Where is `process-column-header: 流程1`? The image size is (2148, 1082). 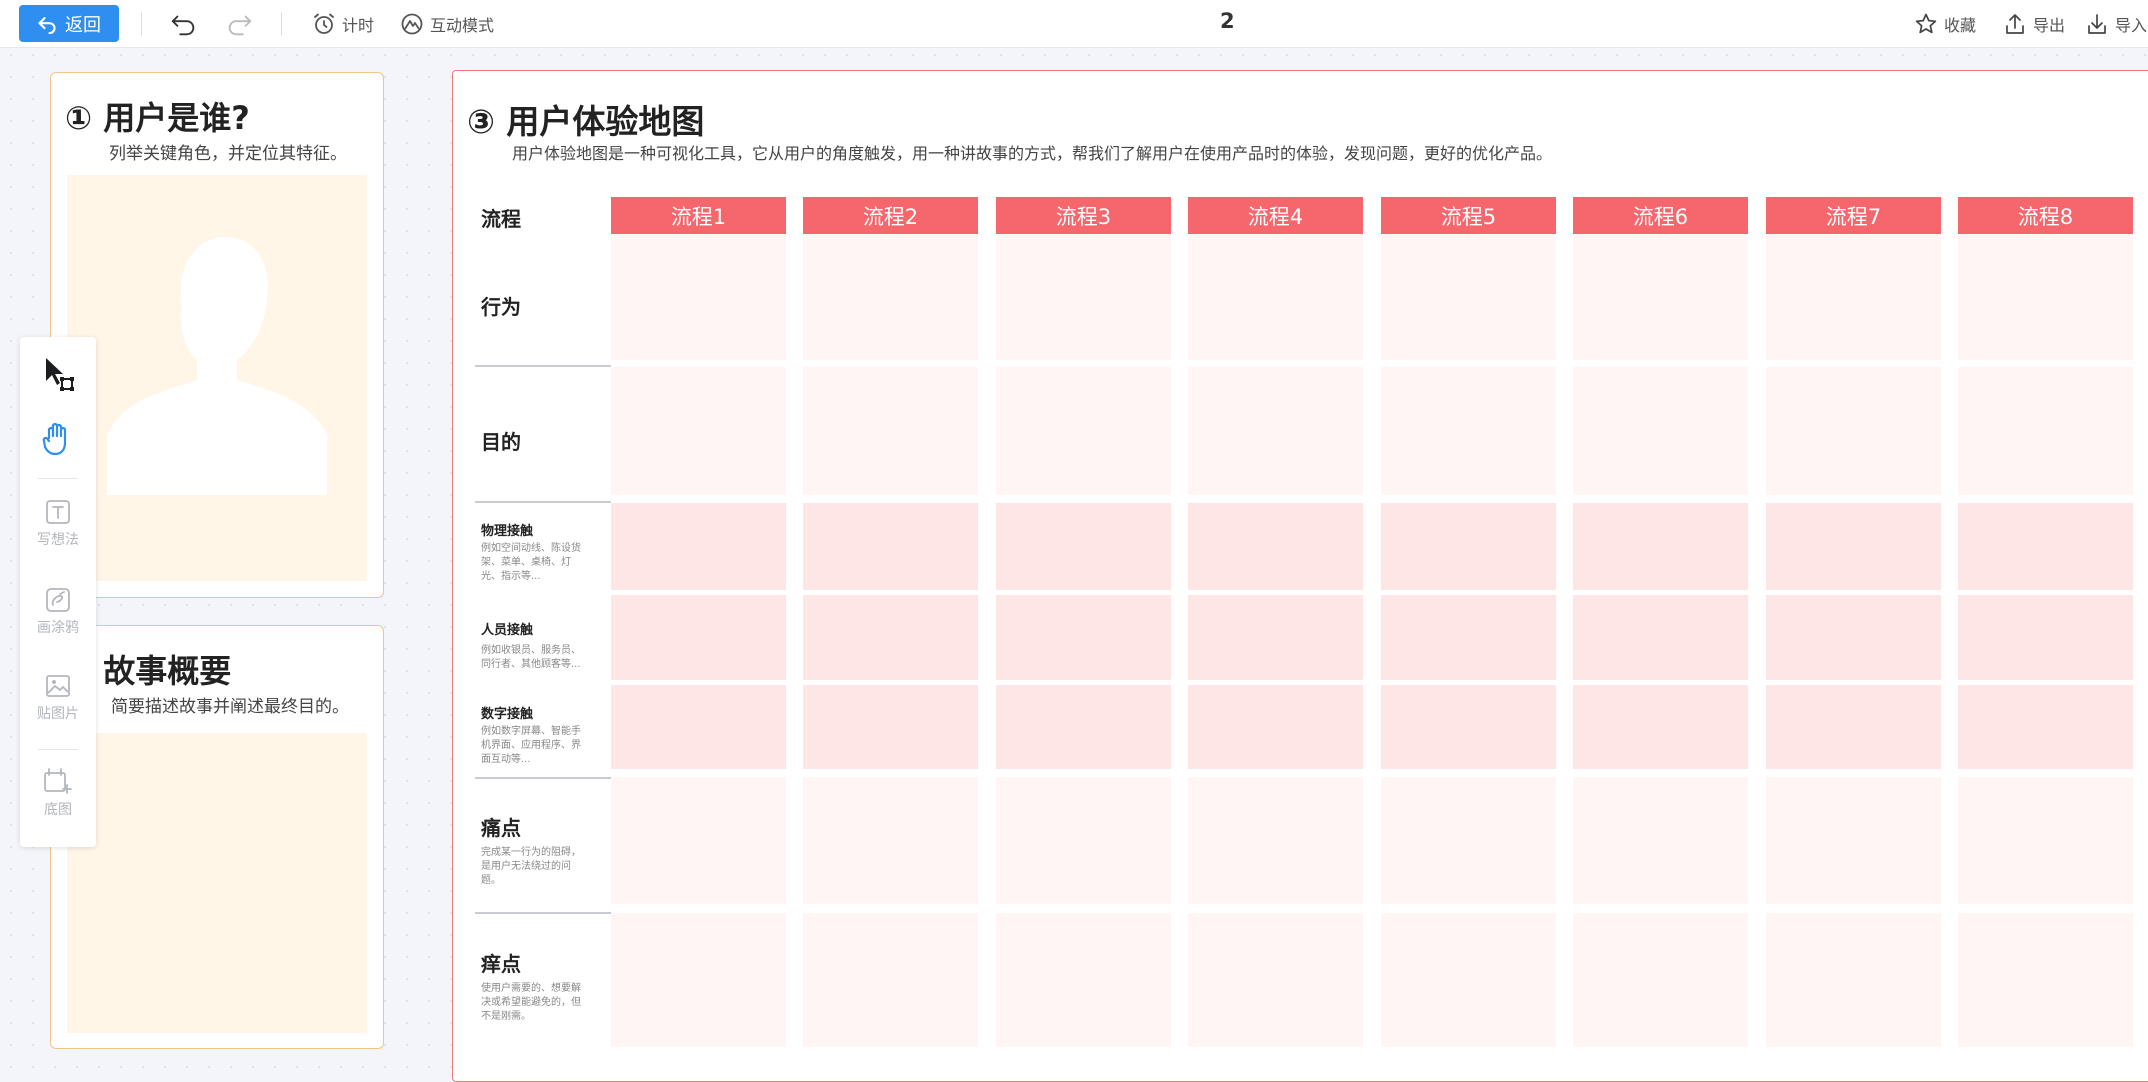
process-column-header: 流程1 is located at coordinates (698, 215).